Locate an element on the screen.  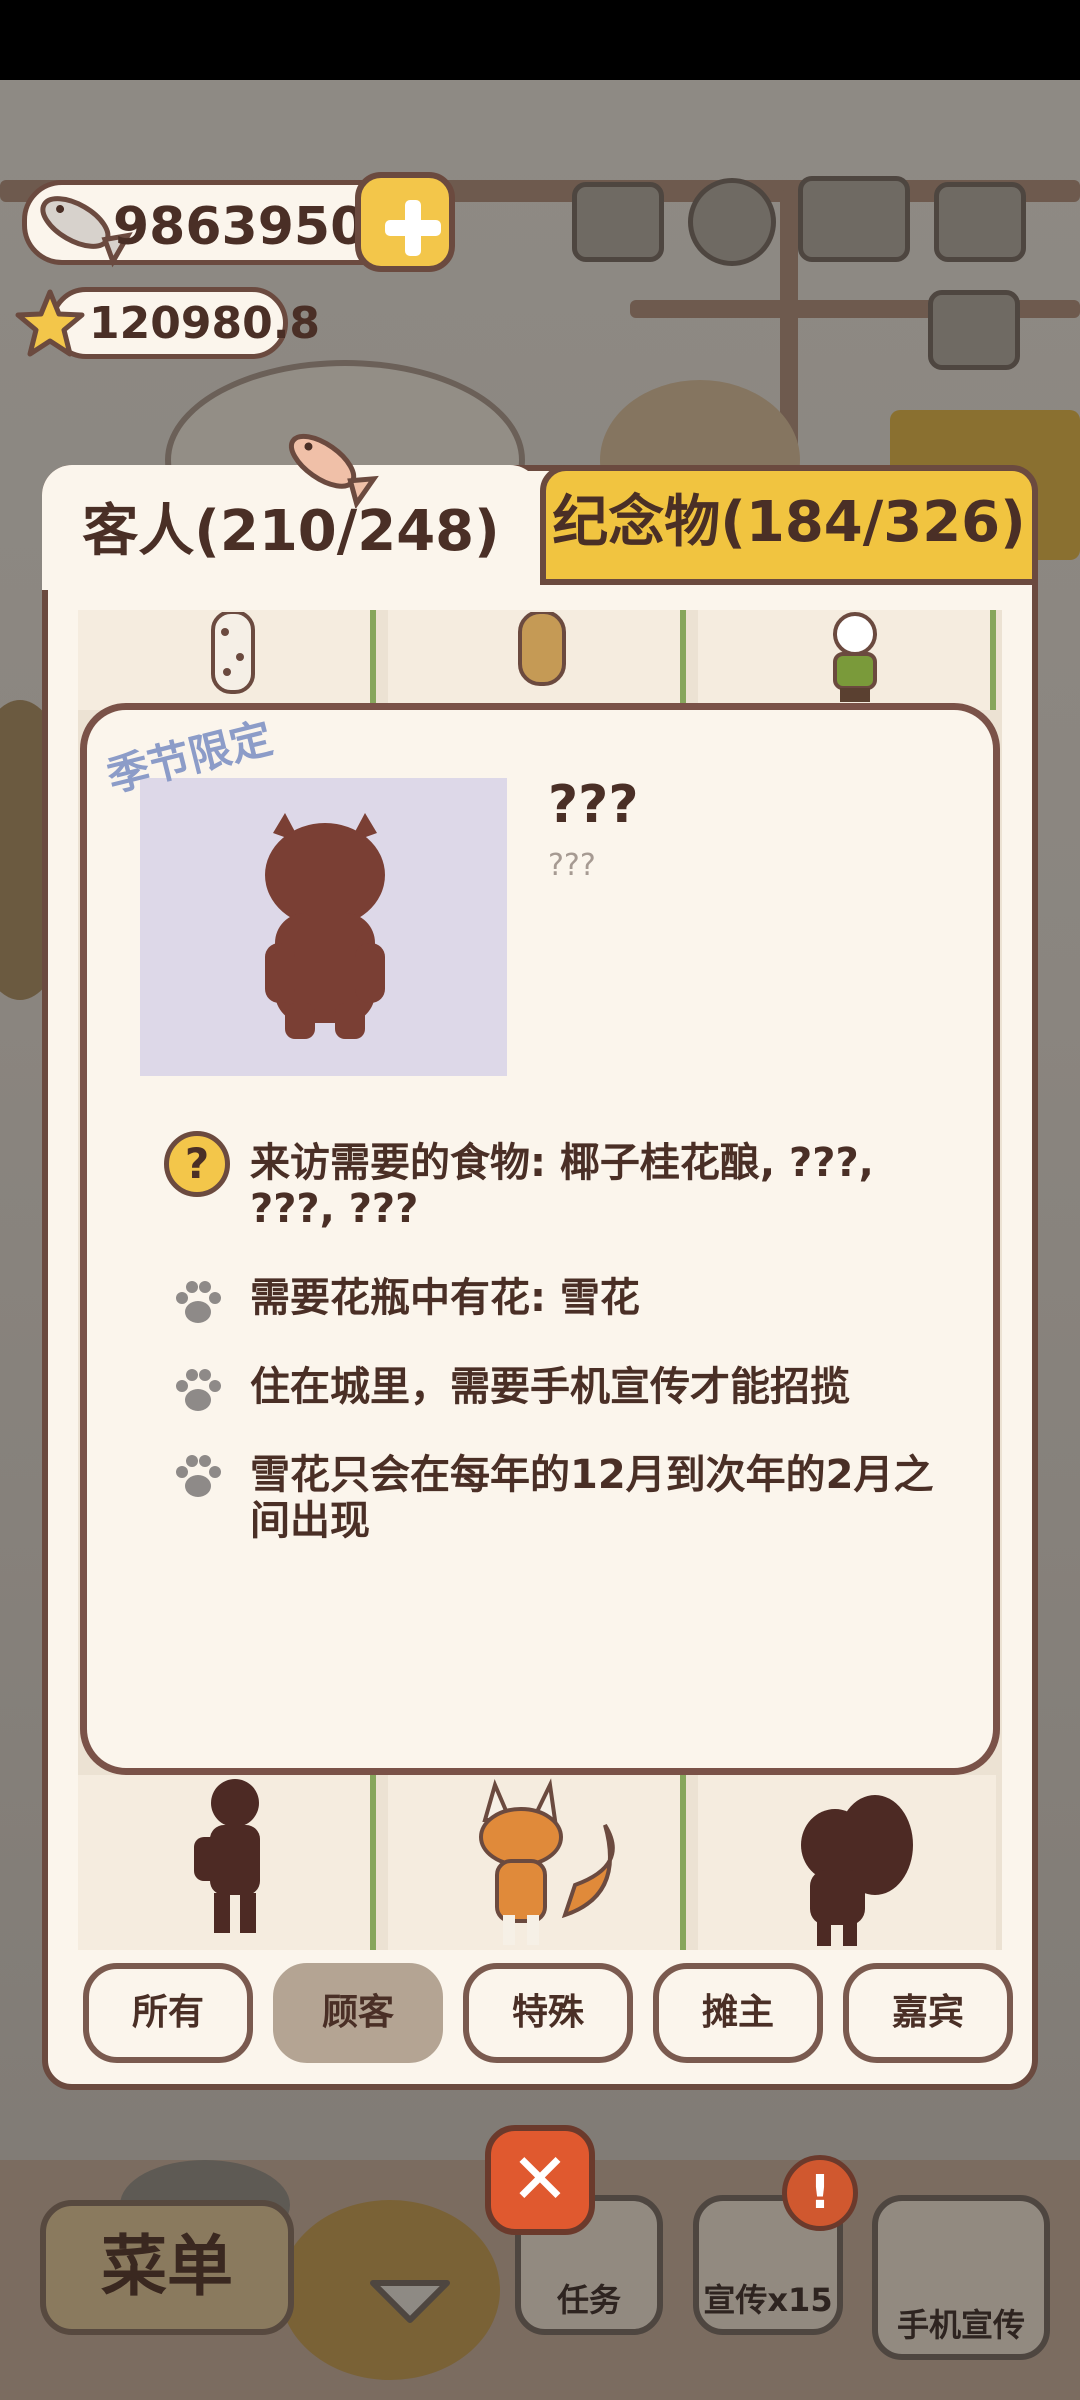
tasks-label: 任务 is located at coordinates (588, 2300).